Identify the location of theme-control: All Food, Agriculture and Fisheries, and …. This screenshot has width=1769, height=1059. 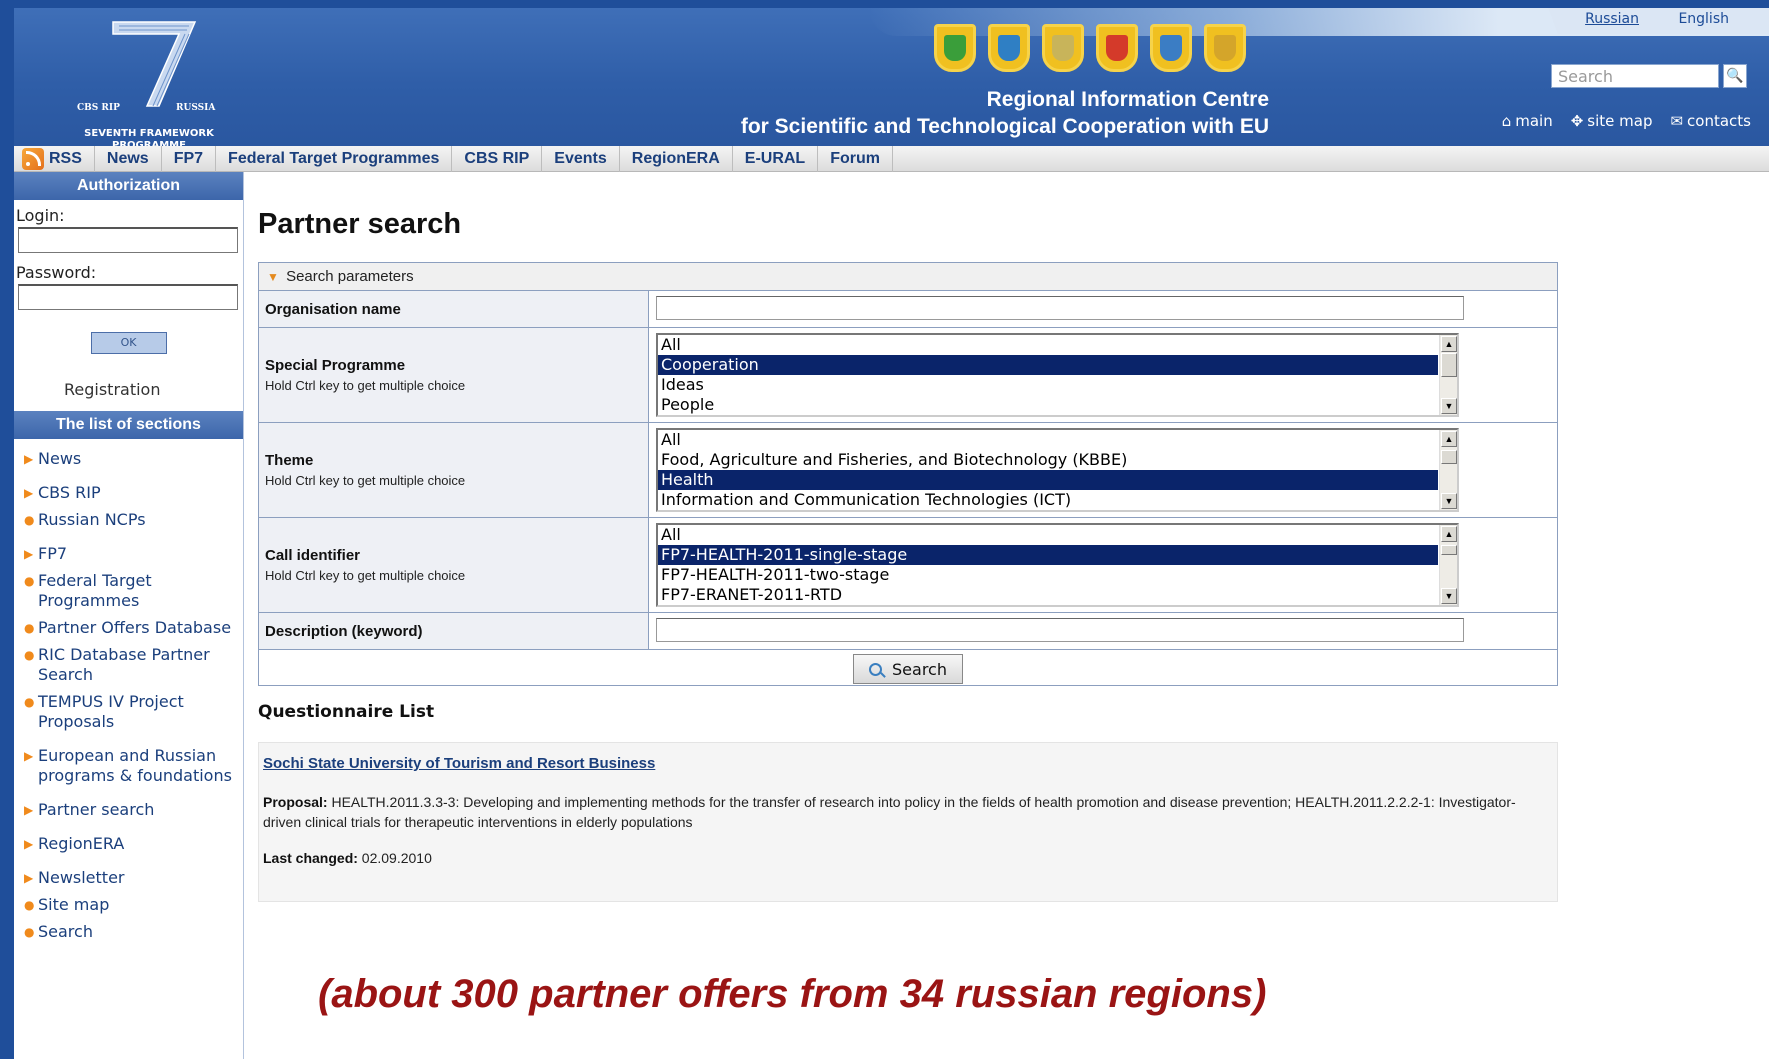
(1103, 470).